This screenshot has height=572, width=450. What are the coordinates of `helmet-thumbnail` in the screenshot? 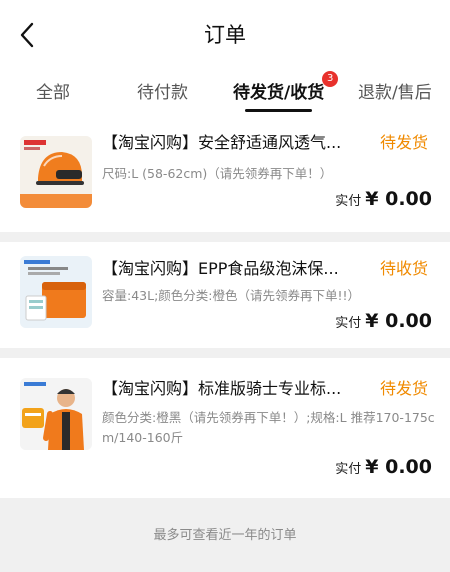 It's located at (56, 172).